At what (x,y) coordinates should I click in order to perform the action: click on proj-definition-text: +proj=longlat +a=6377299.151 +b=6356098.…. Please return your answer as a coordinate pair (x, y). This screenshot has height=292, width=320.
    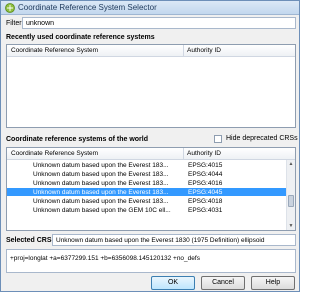
    Looking at the image, I should click on (105, 258).